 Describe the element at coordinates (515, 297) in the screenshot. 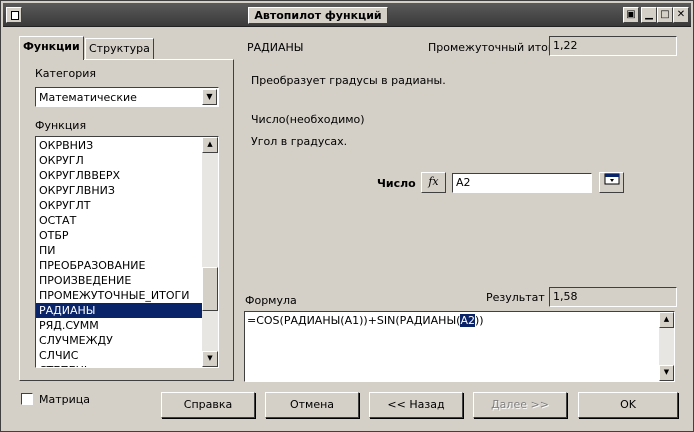

I see `result-label: Результат` at that location.